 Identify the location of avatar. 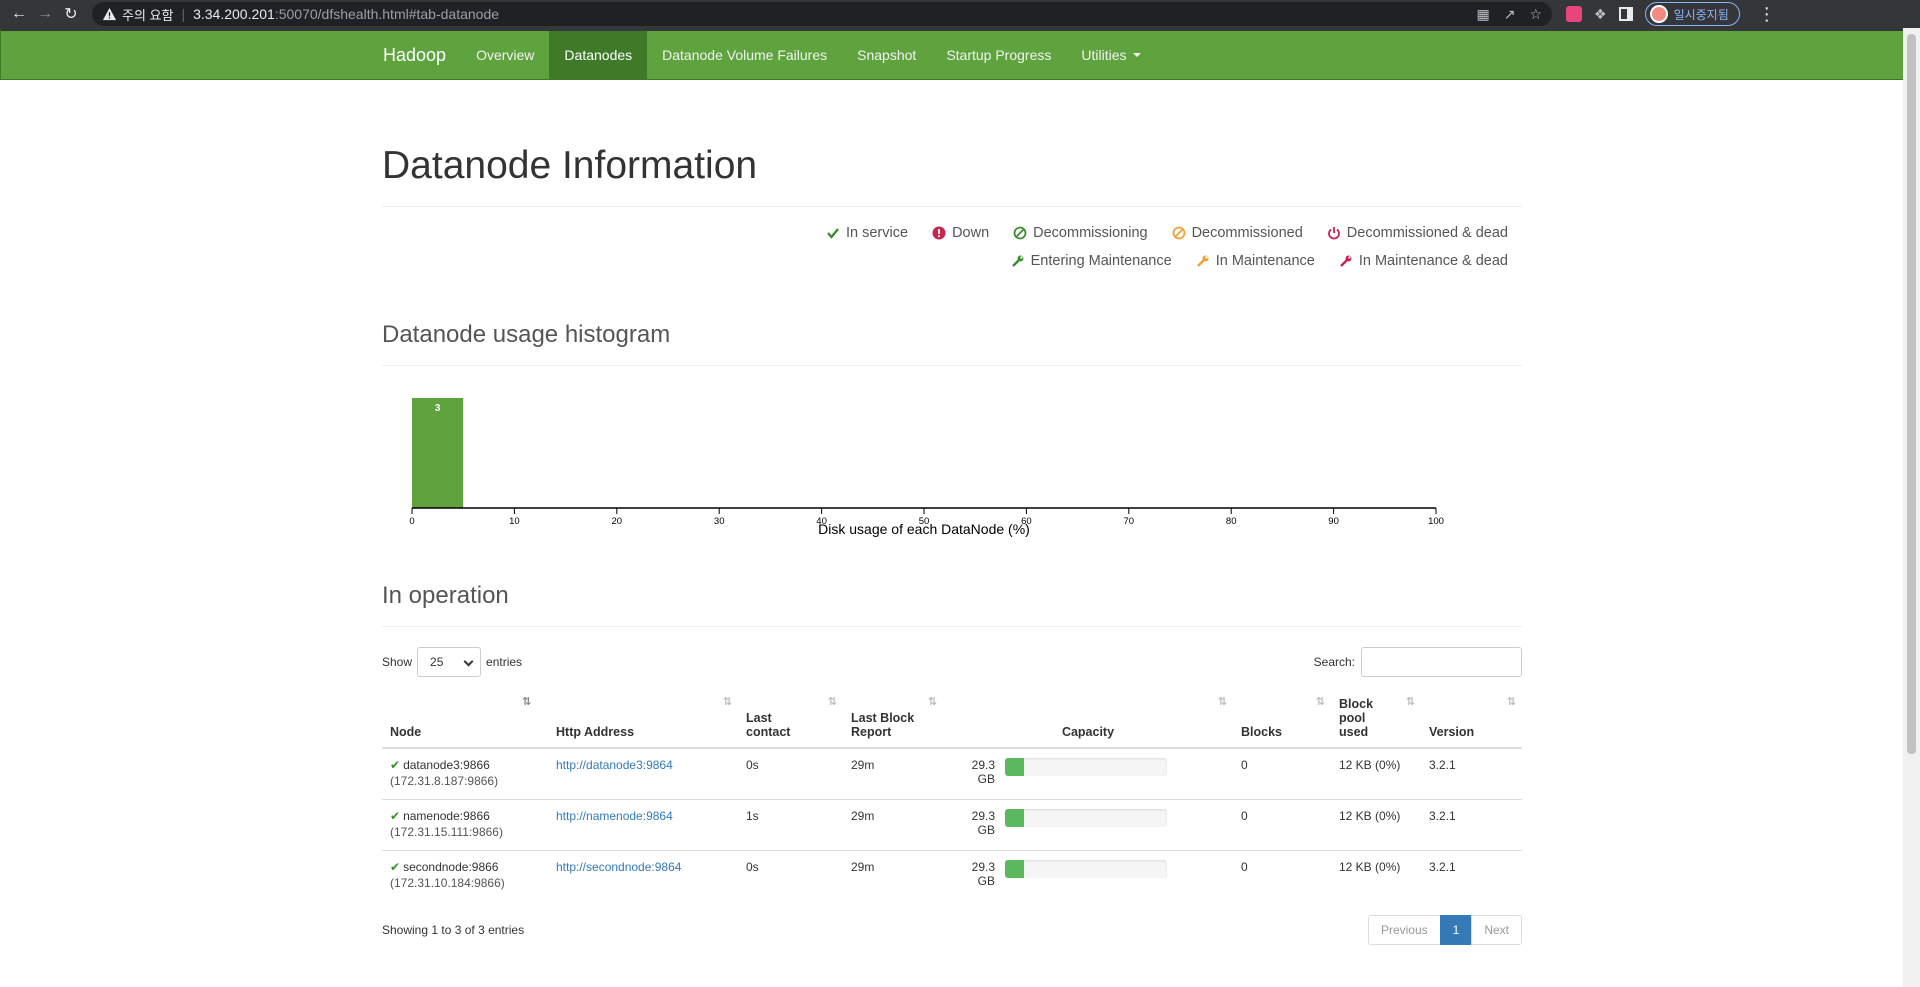
(1658, 14).